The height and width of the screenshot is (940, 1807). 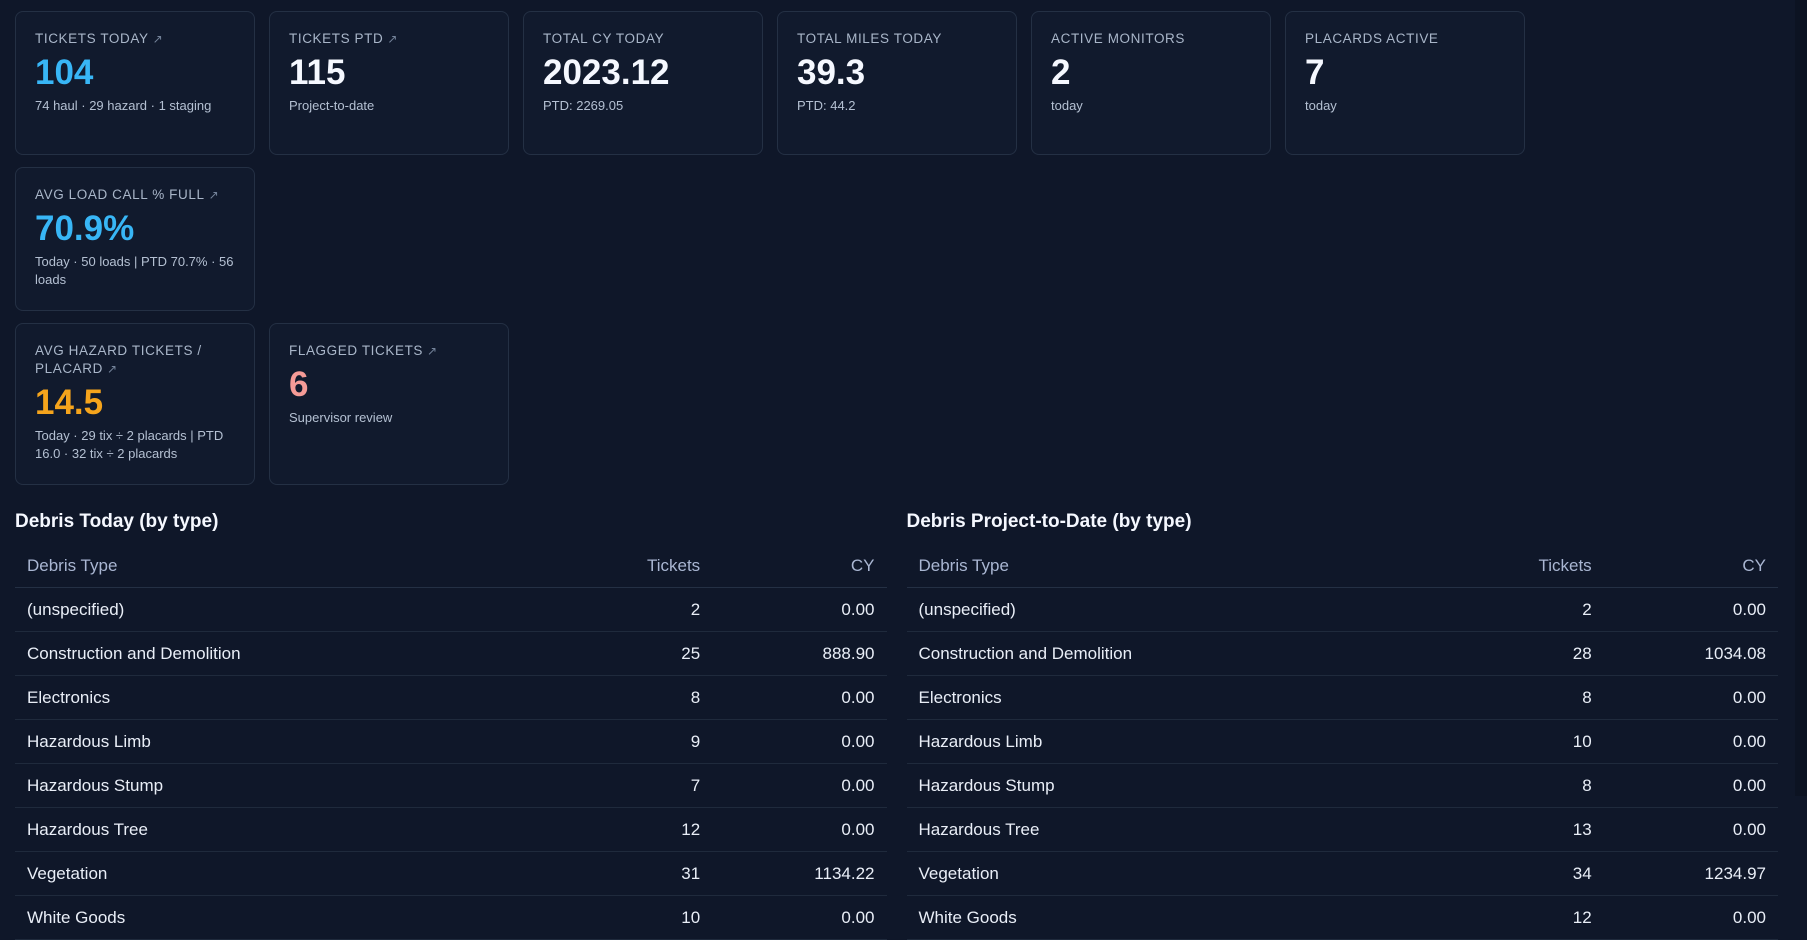 What do you see at coordinates (317, 72) in the screenshot?
I see `kpi-card-value: 115` at bounding box center [317, 72].